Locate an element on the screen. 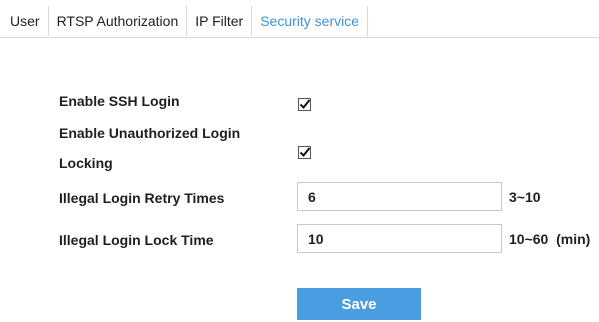  unauth-locking-label-line1: Enable Unauthorized Login is located at coordinates (150, 133).